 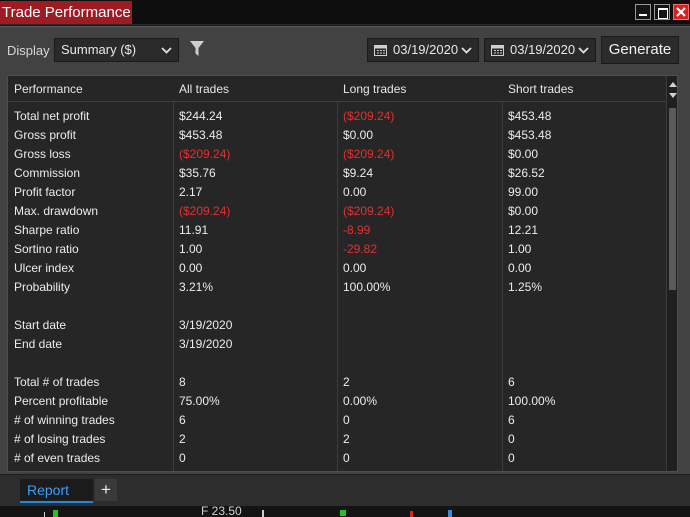 I want to click on table-row: Total # of trades 8 2 6, so click(x=337, y=382).